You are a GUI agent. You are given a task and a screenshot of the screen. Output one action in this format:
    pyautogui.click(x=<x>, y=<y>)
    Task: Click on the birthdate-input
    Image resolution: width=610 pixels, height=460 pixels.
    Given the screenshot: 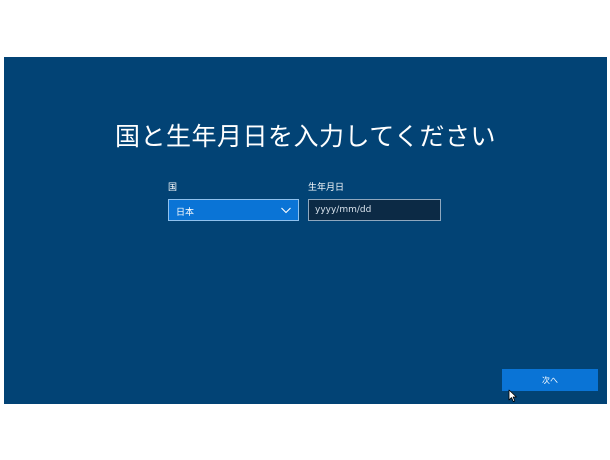 What is the action you would take?
    pyautogui.click(x=374, y=210)
    